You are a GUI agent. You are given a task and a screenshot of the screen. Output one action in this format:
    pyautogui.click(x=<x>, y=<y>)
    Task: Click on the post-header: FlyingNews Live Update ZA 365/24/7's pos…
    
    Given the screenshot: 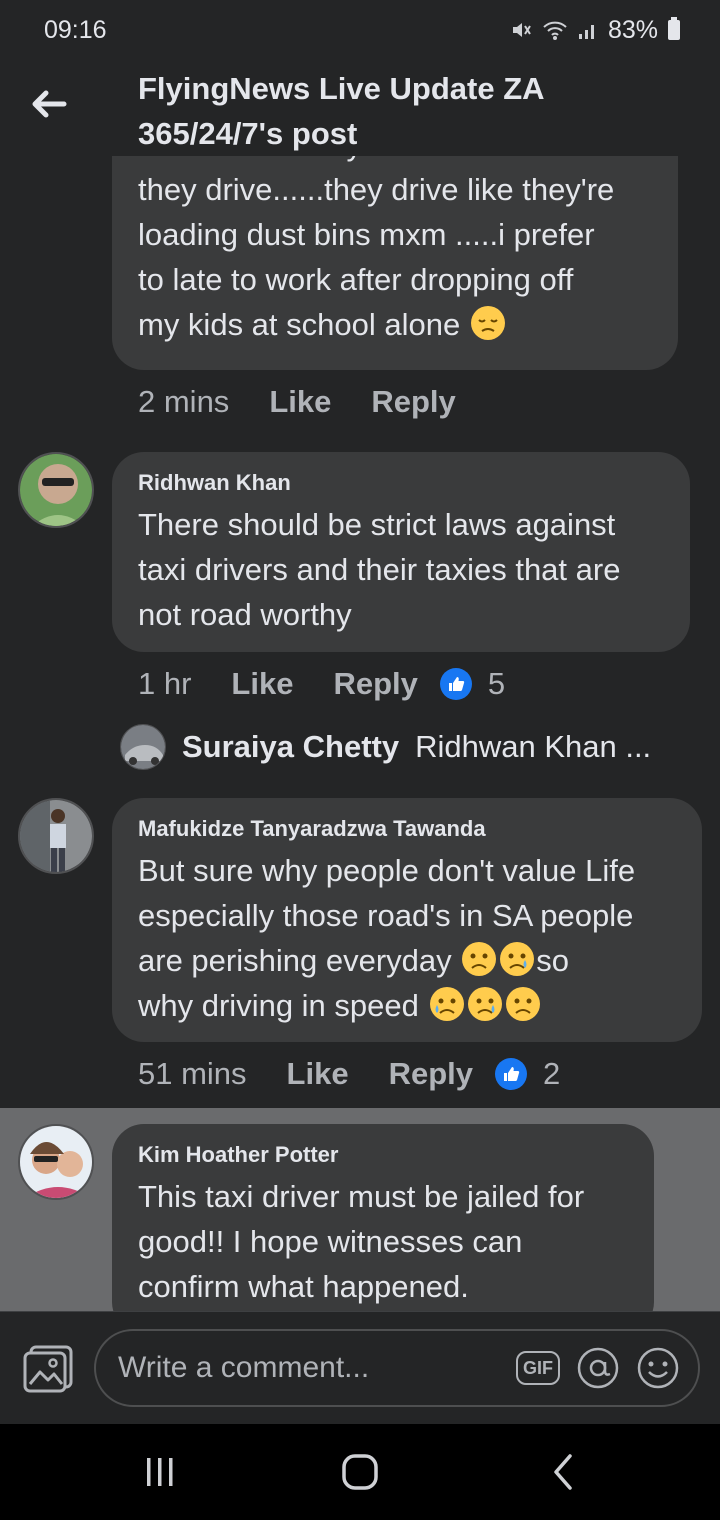 What is the action you would take?
    pyautogui.click(x=360, y=108)
    